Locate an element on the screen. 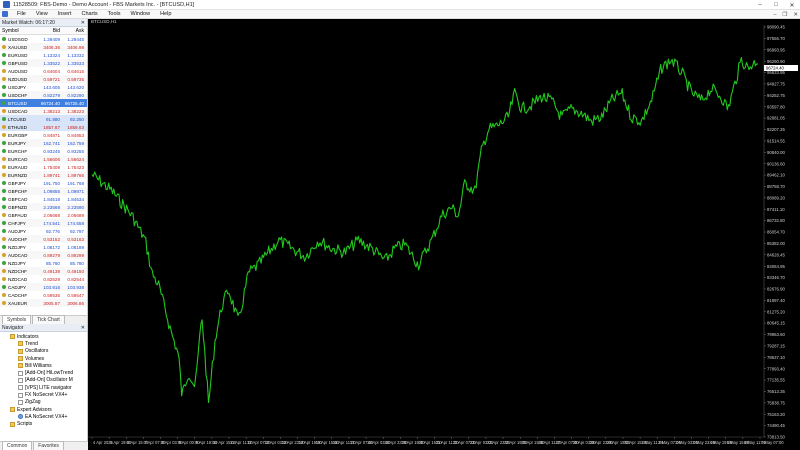  navigator-item: EA NoSecret VX4+ is located at coordinates (43, 416).